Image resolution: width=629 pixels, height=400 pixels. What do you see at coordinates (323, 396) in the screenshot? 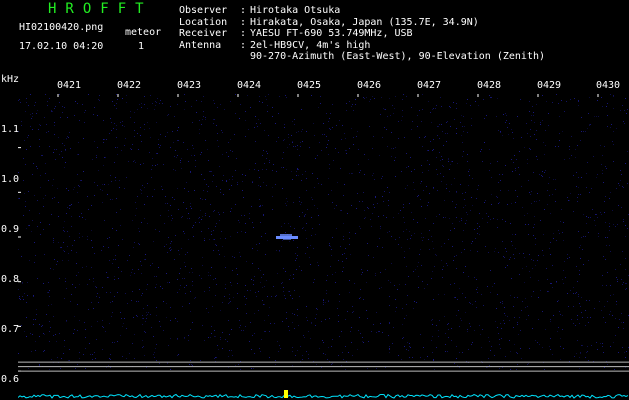
I see `power-trace` at bounding box center [323, 396].